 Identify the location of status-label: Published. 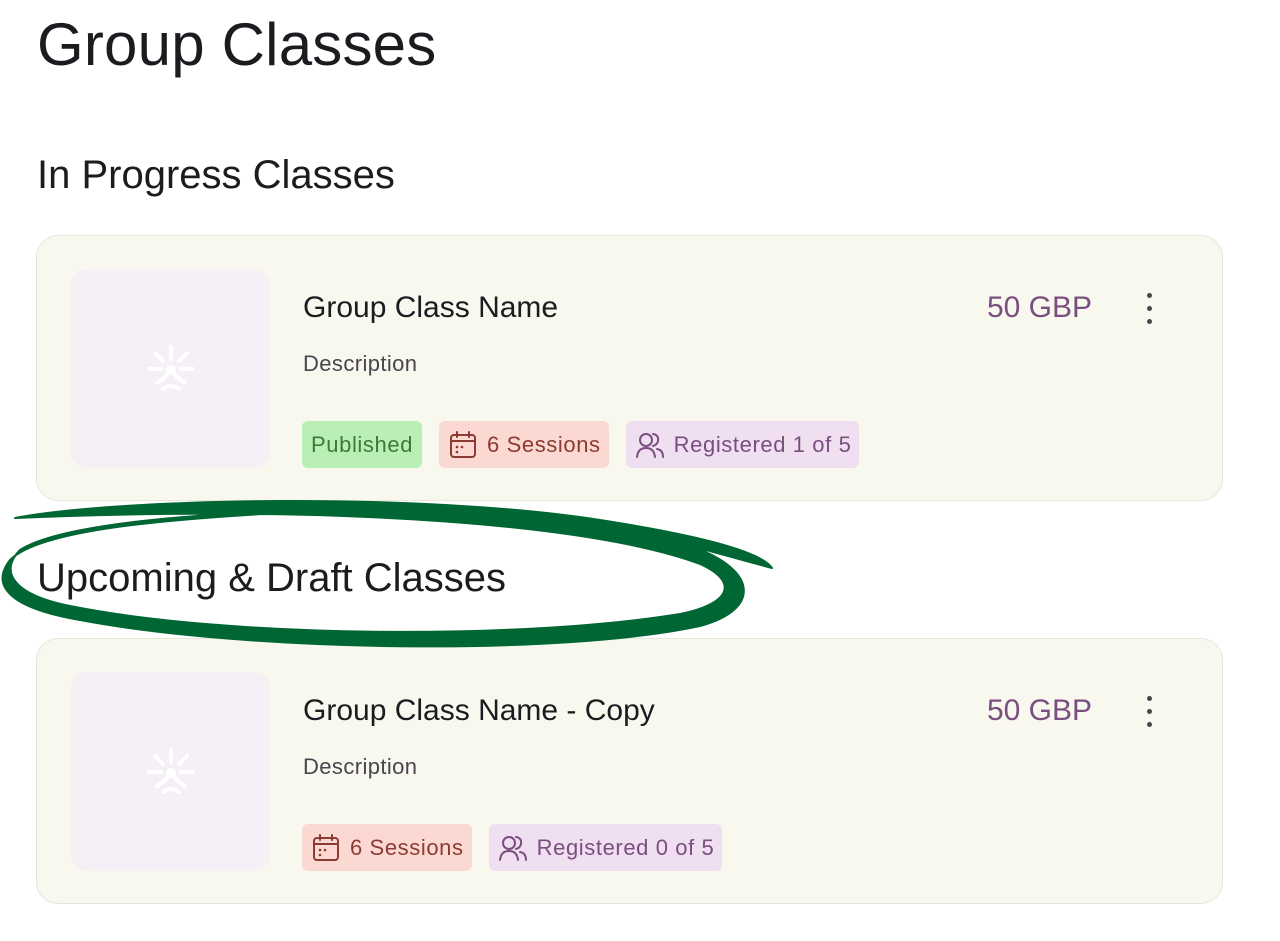
(362, 444).